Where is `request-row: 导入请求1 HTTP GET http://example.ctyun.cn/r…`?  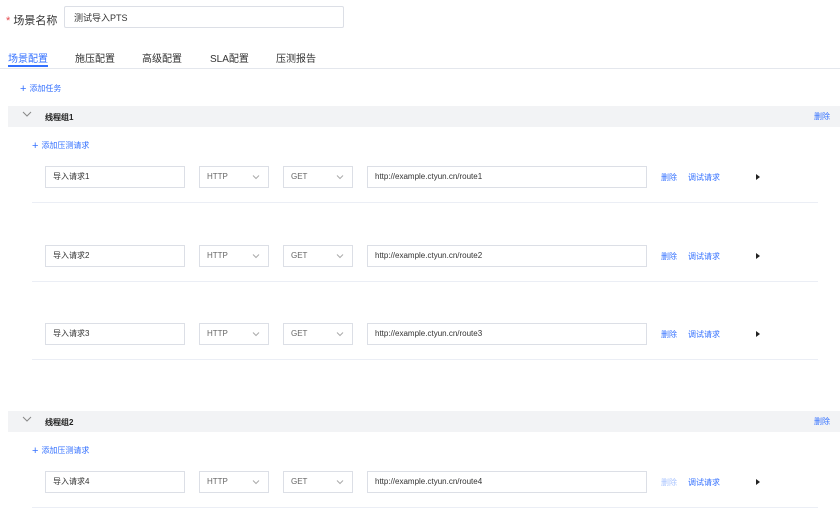
request-row: 导入请求1 HTTP GET http://example.ctyun.cn/r… is located at coordinates (436, 205).